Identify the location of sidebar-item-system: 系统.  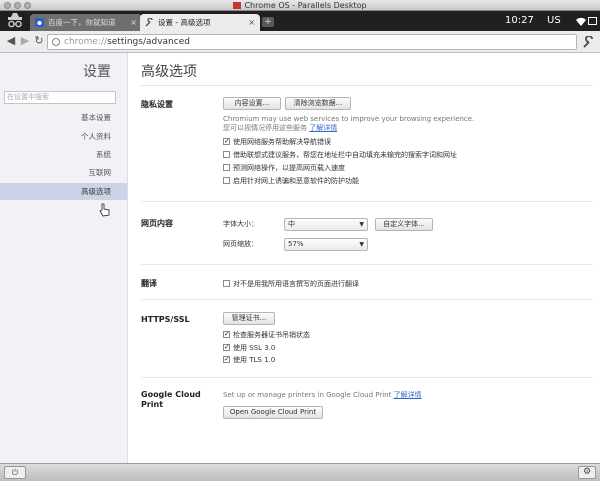
(63, 154).